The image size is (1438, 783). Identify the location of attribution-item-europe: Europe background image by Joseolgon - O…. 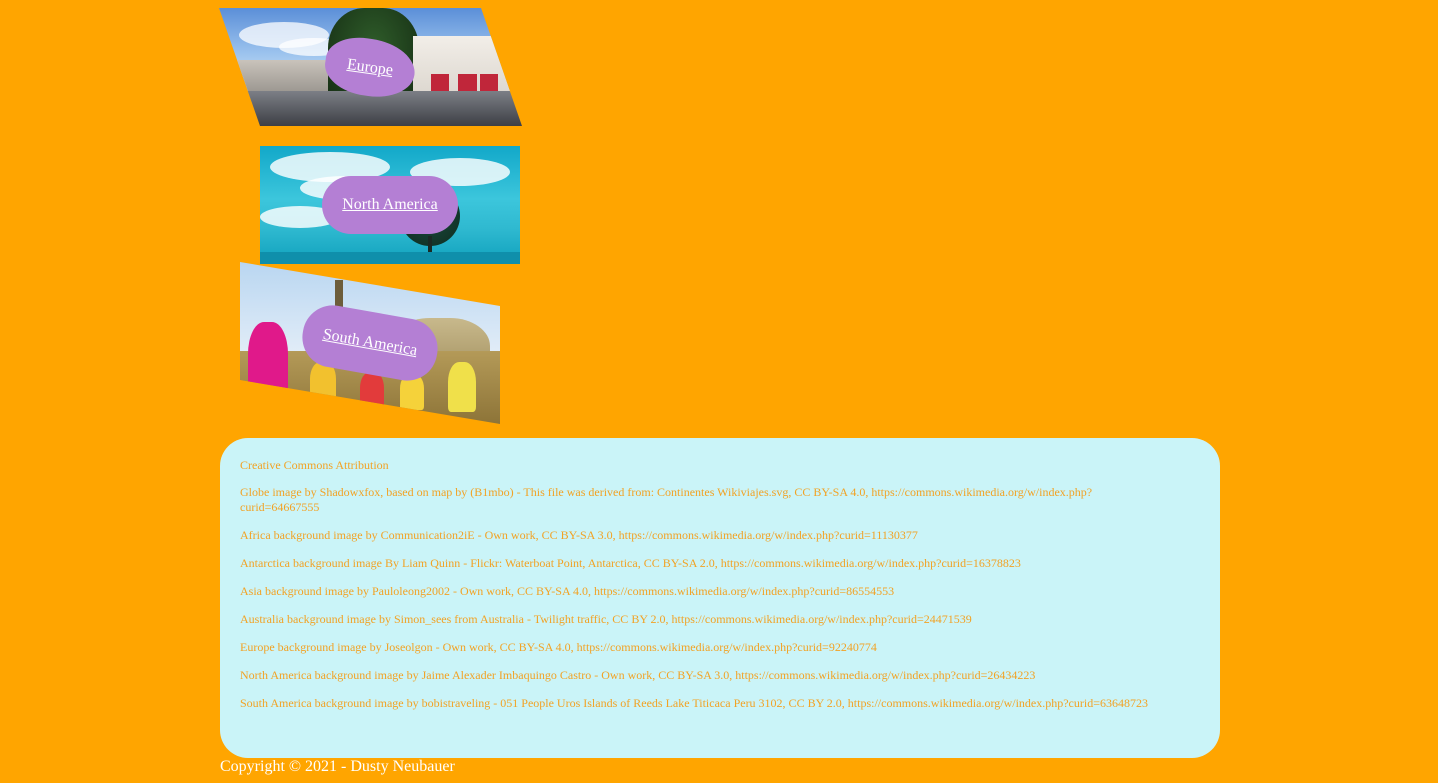
(558, 647).